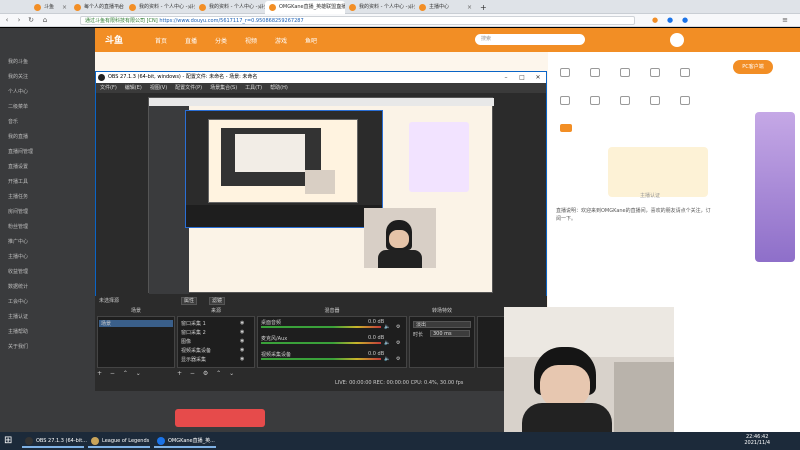 This screenshot has height=450, width=800. Describe the element at coordinates (530, 39) in the screenshot. I see `douyu-search-input: 搜索` at that location.